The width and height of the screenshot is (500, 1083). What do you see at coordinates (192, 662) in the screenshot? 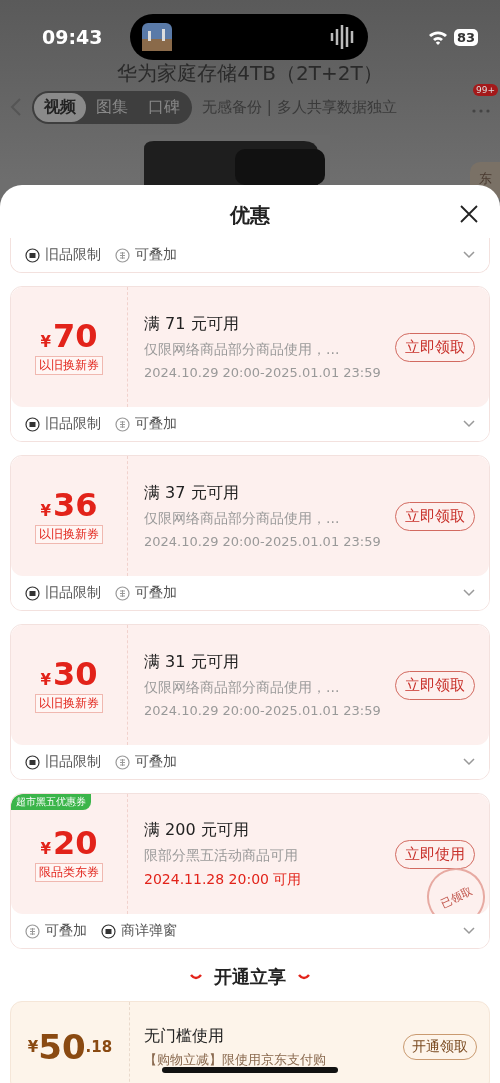
I see `coupon-condition: 满 31 元可用` at bounding box center [192, 662].